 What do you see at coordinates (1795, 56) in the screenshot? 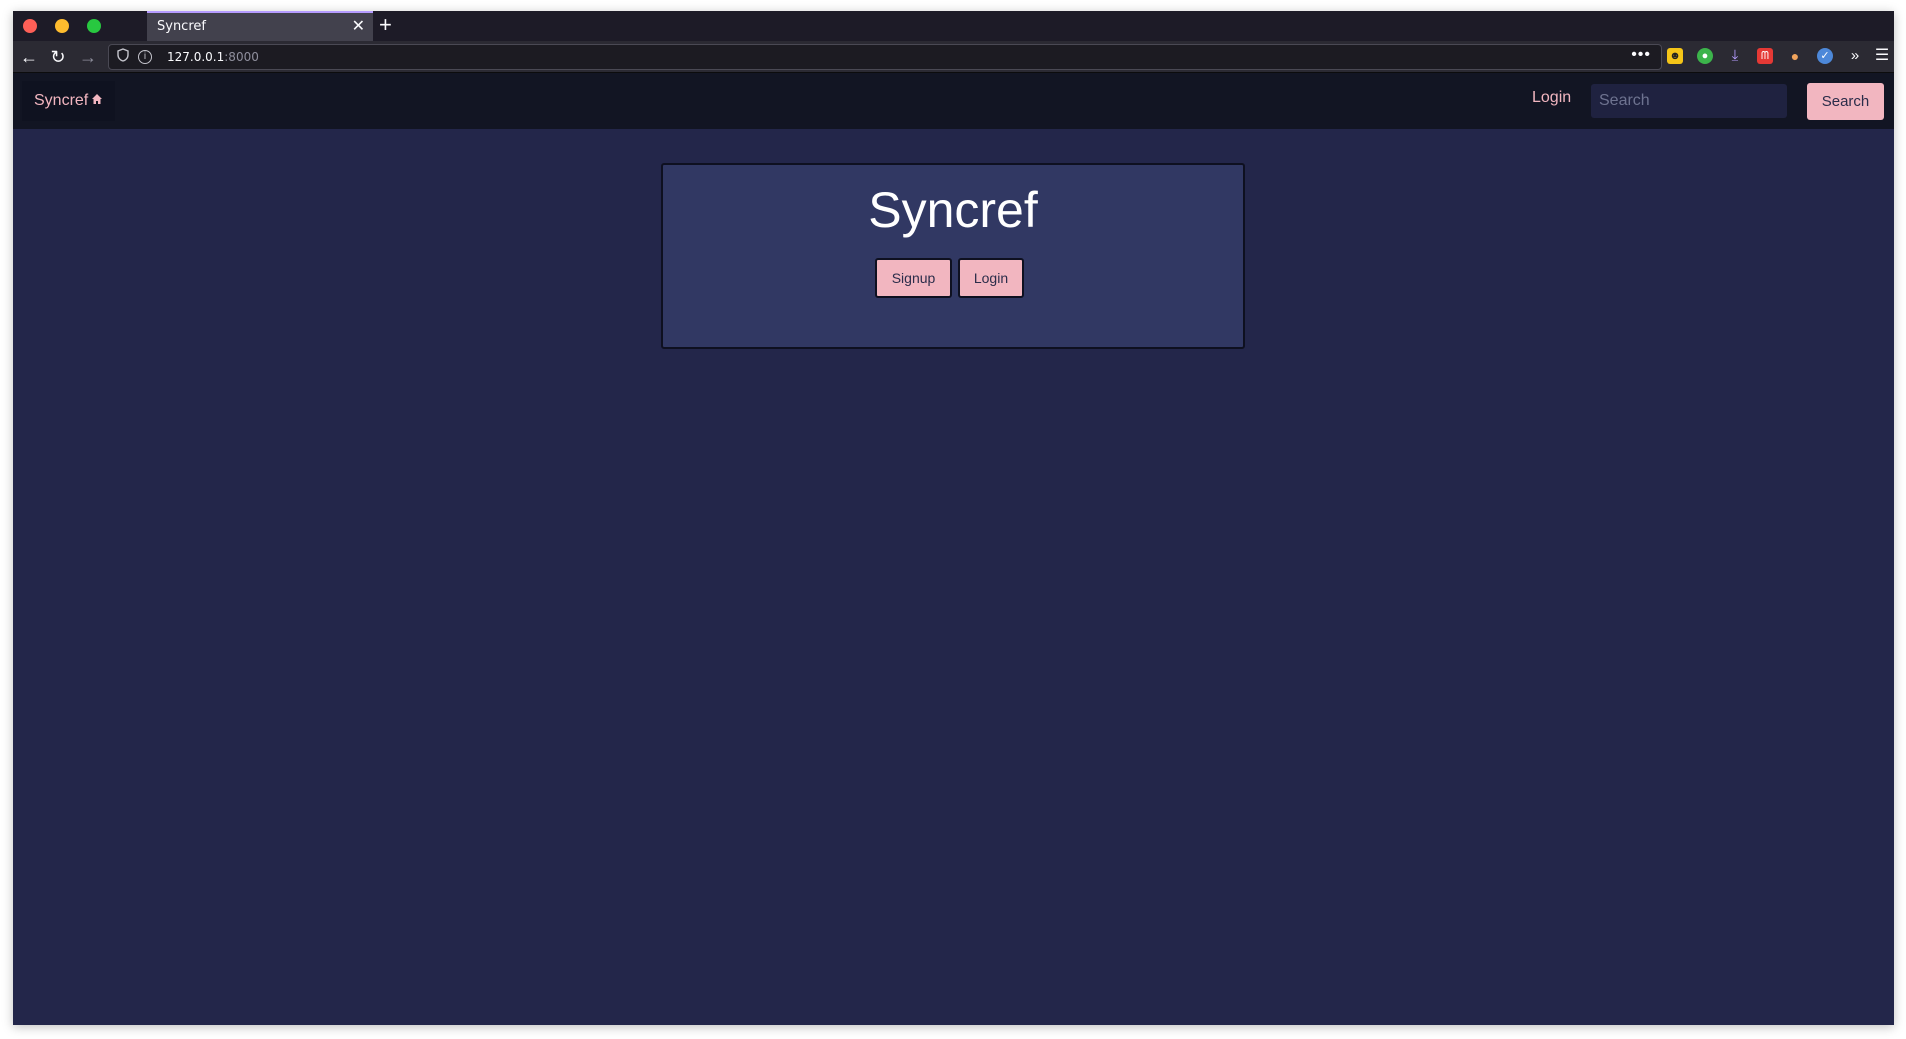
I see `orange-drop-icon: ●` at bounding box center [1795, 56].